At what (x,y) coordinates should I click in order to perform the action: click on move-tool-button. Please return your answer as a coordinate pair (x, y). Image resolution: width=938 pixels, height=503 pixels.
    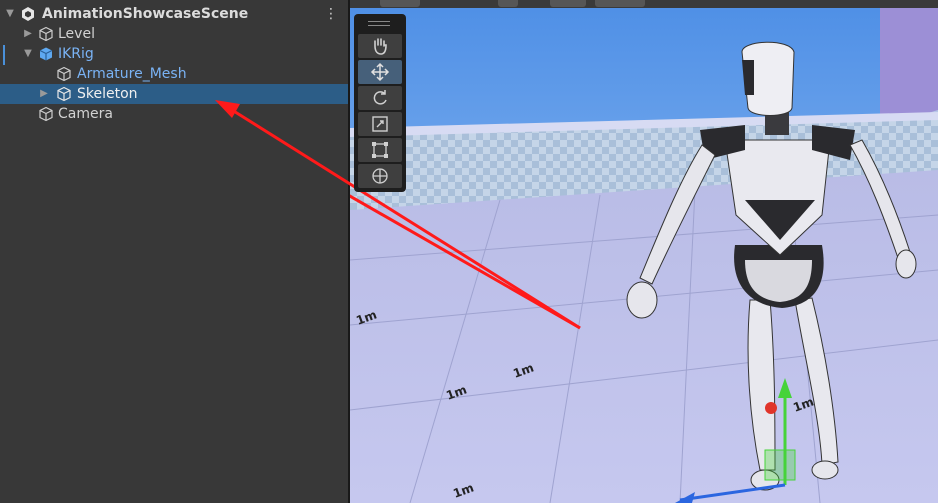
    Looking at the image, I should click on (380, 72).